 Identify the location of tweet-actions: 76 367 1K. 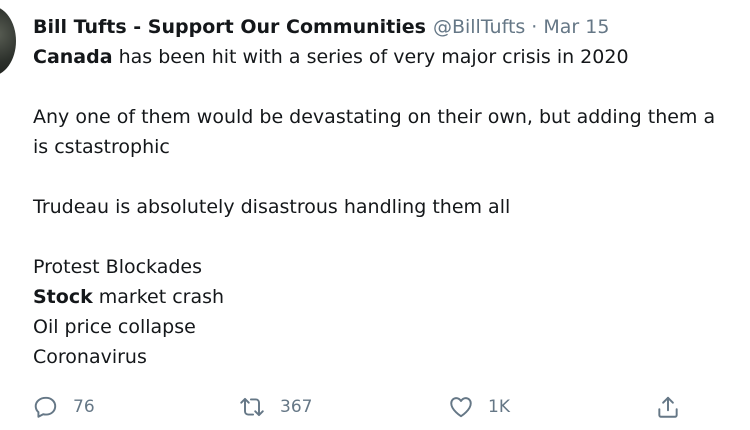
(391, 407).